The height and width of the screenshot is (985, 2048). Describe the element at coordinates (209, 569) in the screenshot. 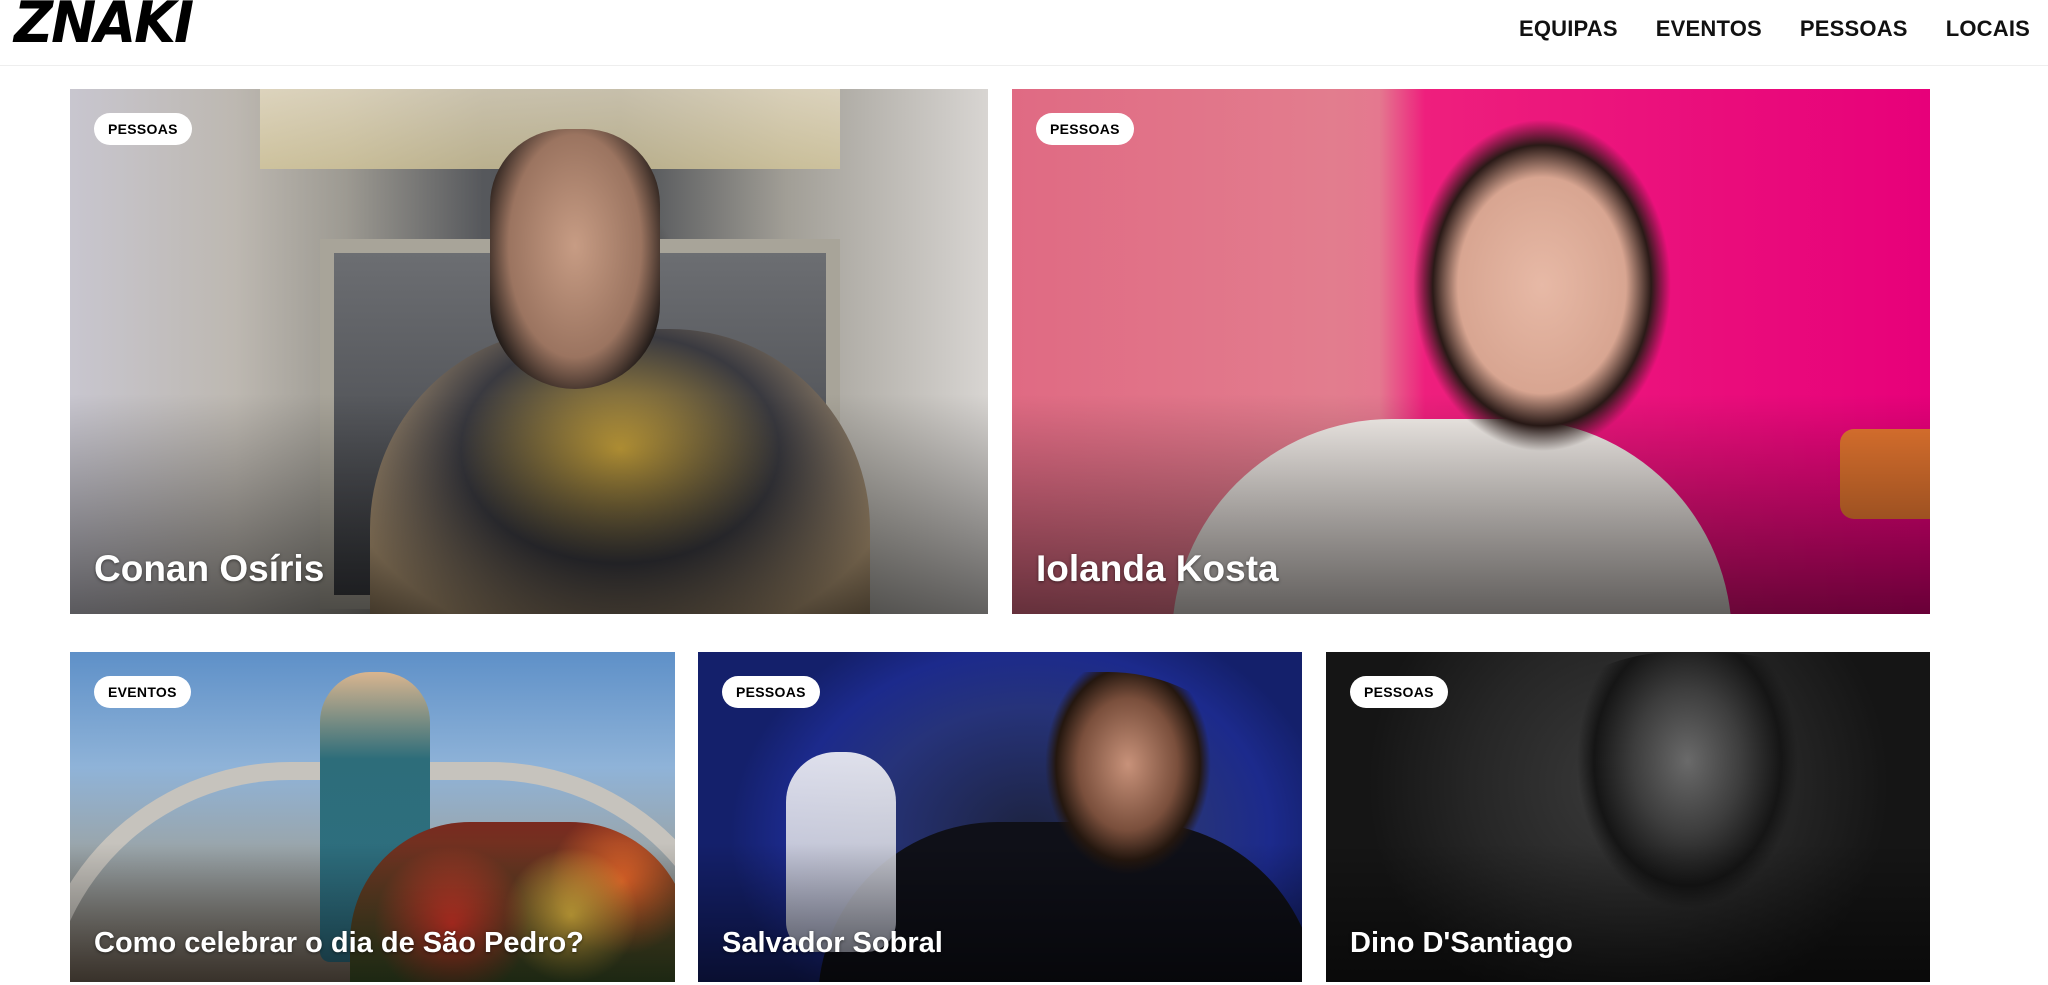

I see `card-title: Conan Osíris` at that location.